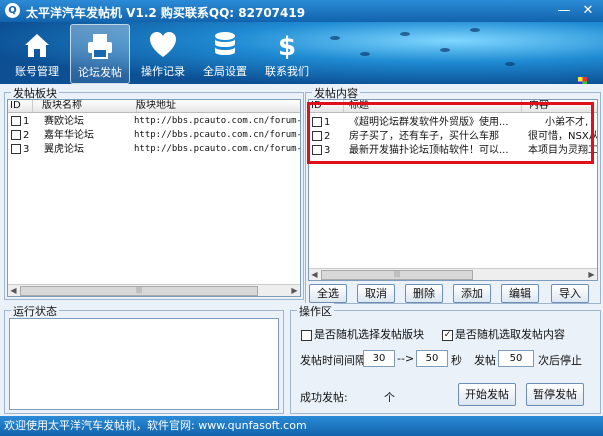 This screenshot has width=603, height=436. Describe the element at coordinates (163, 44) in the screenshot. I see `heart-icon` at that location.